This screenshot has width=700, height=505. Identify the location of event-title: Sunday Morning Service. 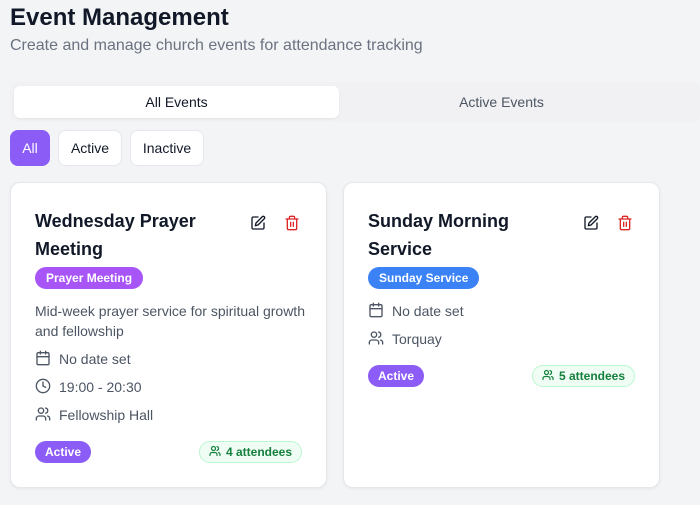
(438, 235).